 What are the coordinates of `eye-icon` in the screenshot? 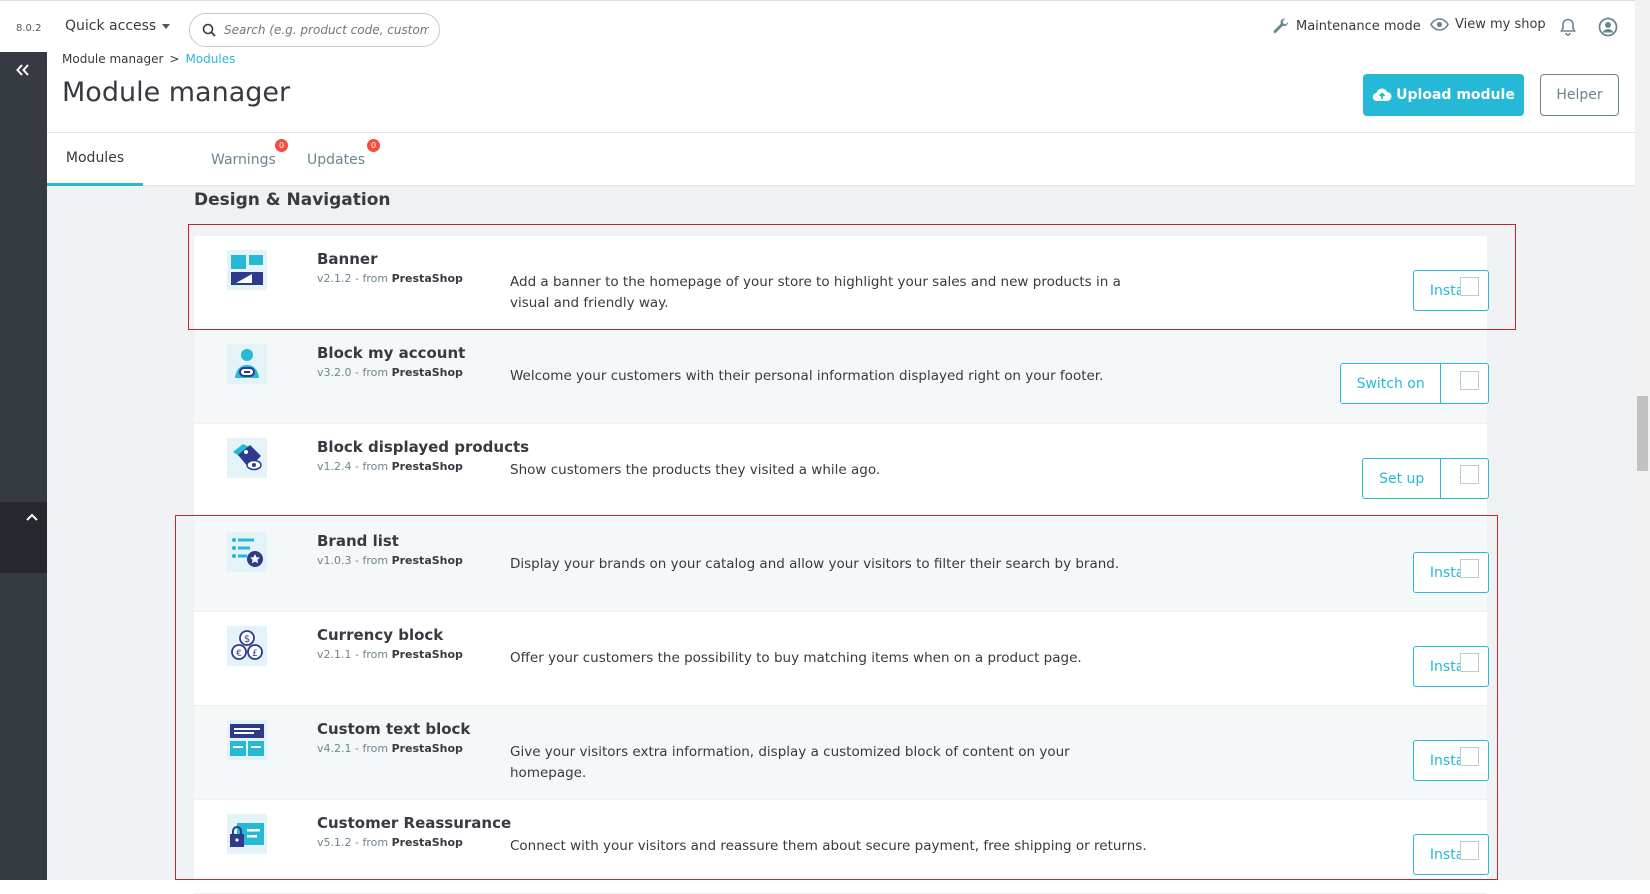 It's located at (1439, 24).